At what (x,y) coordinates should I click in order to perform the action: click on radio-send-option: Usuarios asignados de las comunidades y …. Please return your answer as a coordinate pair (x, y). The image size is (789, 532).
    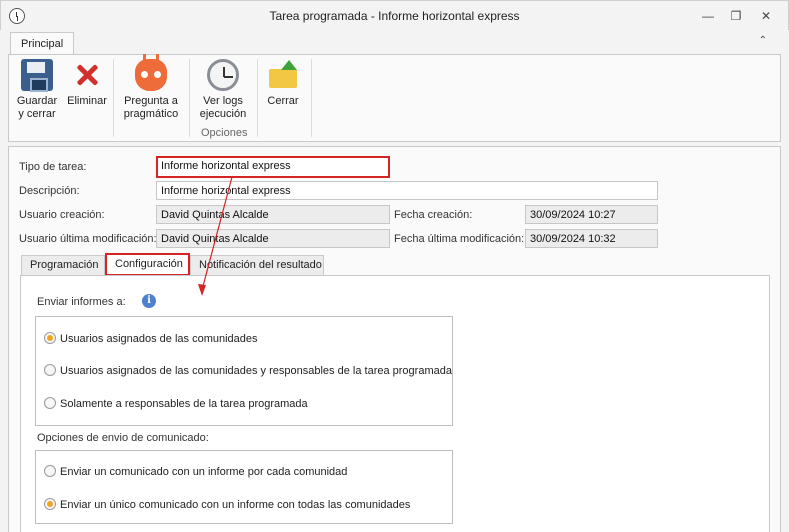
    Looking at the image, I should click on (248, 370).